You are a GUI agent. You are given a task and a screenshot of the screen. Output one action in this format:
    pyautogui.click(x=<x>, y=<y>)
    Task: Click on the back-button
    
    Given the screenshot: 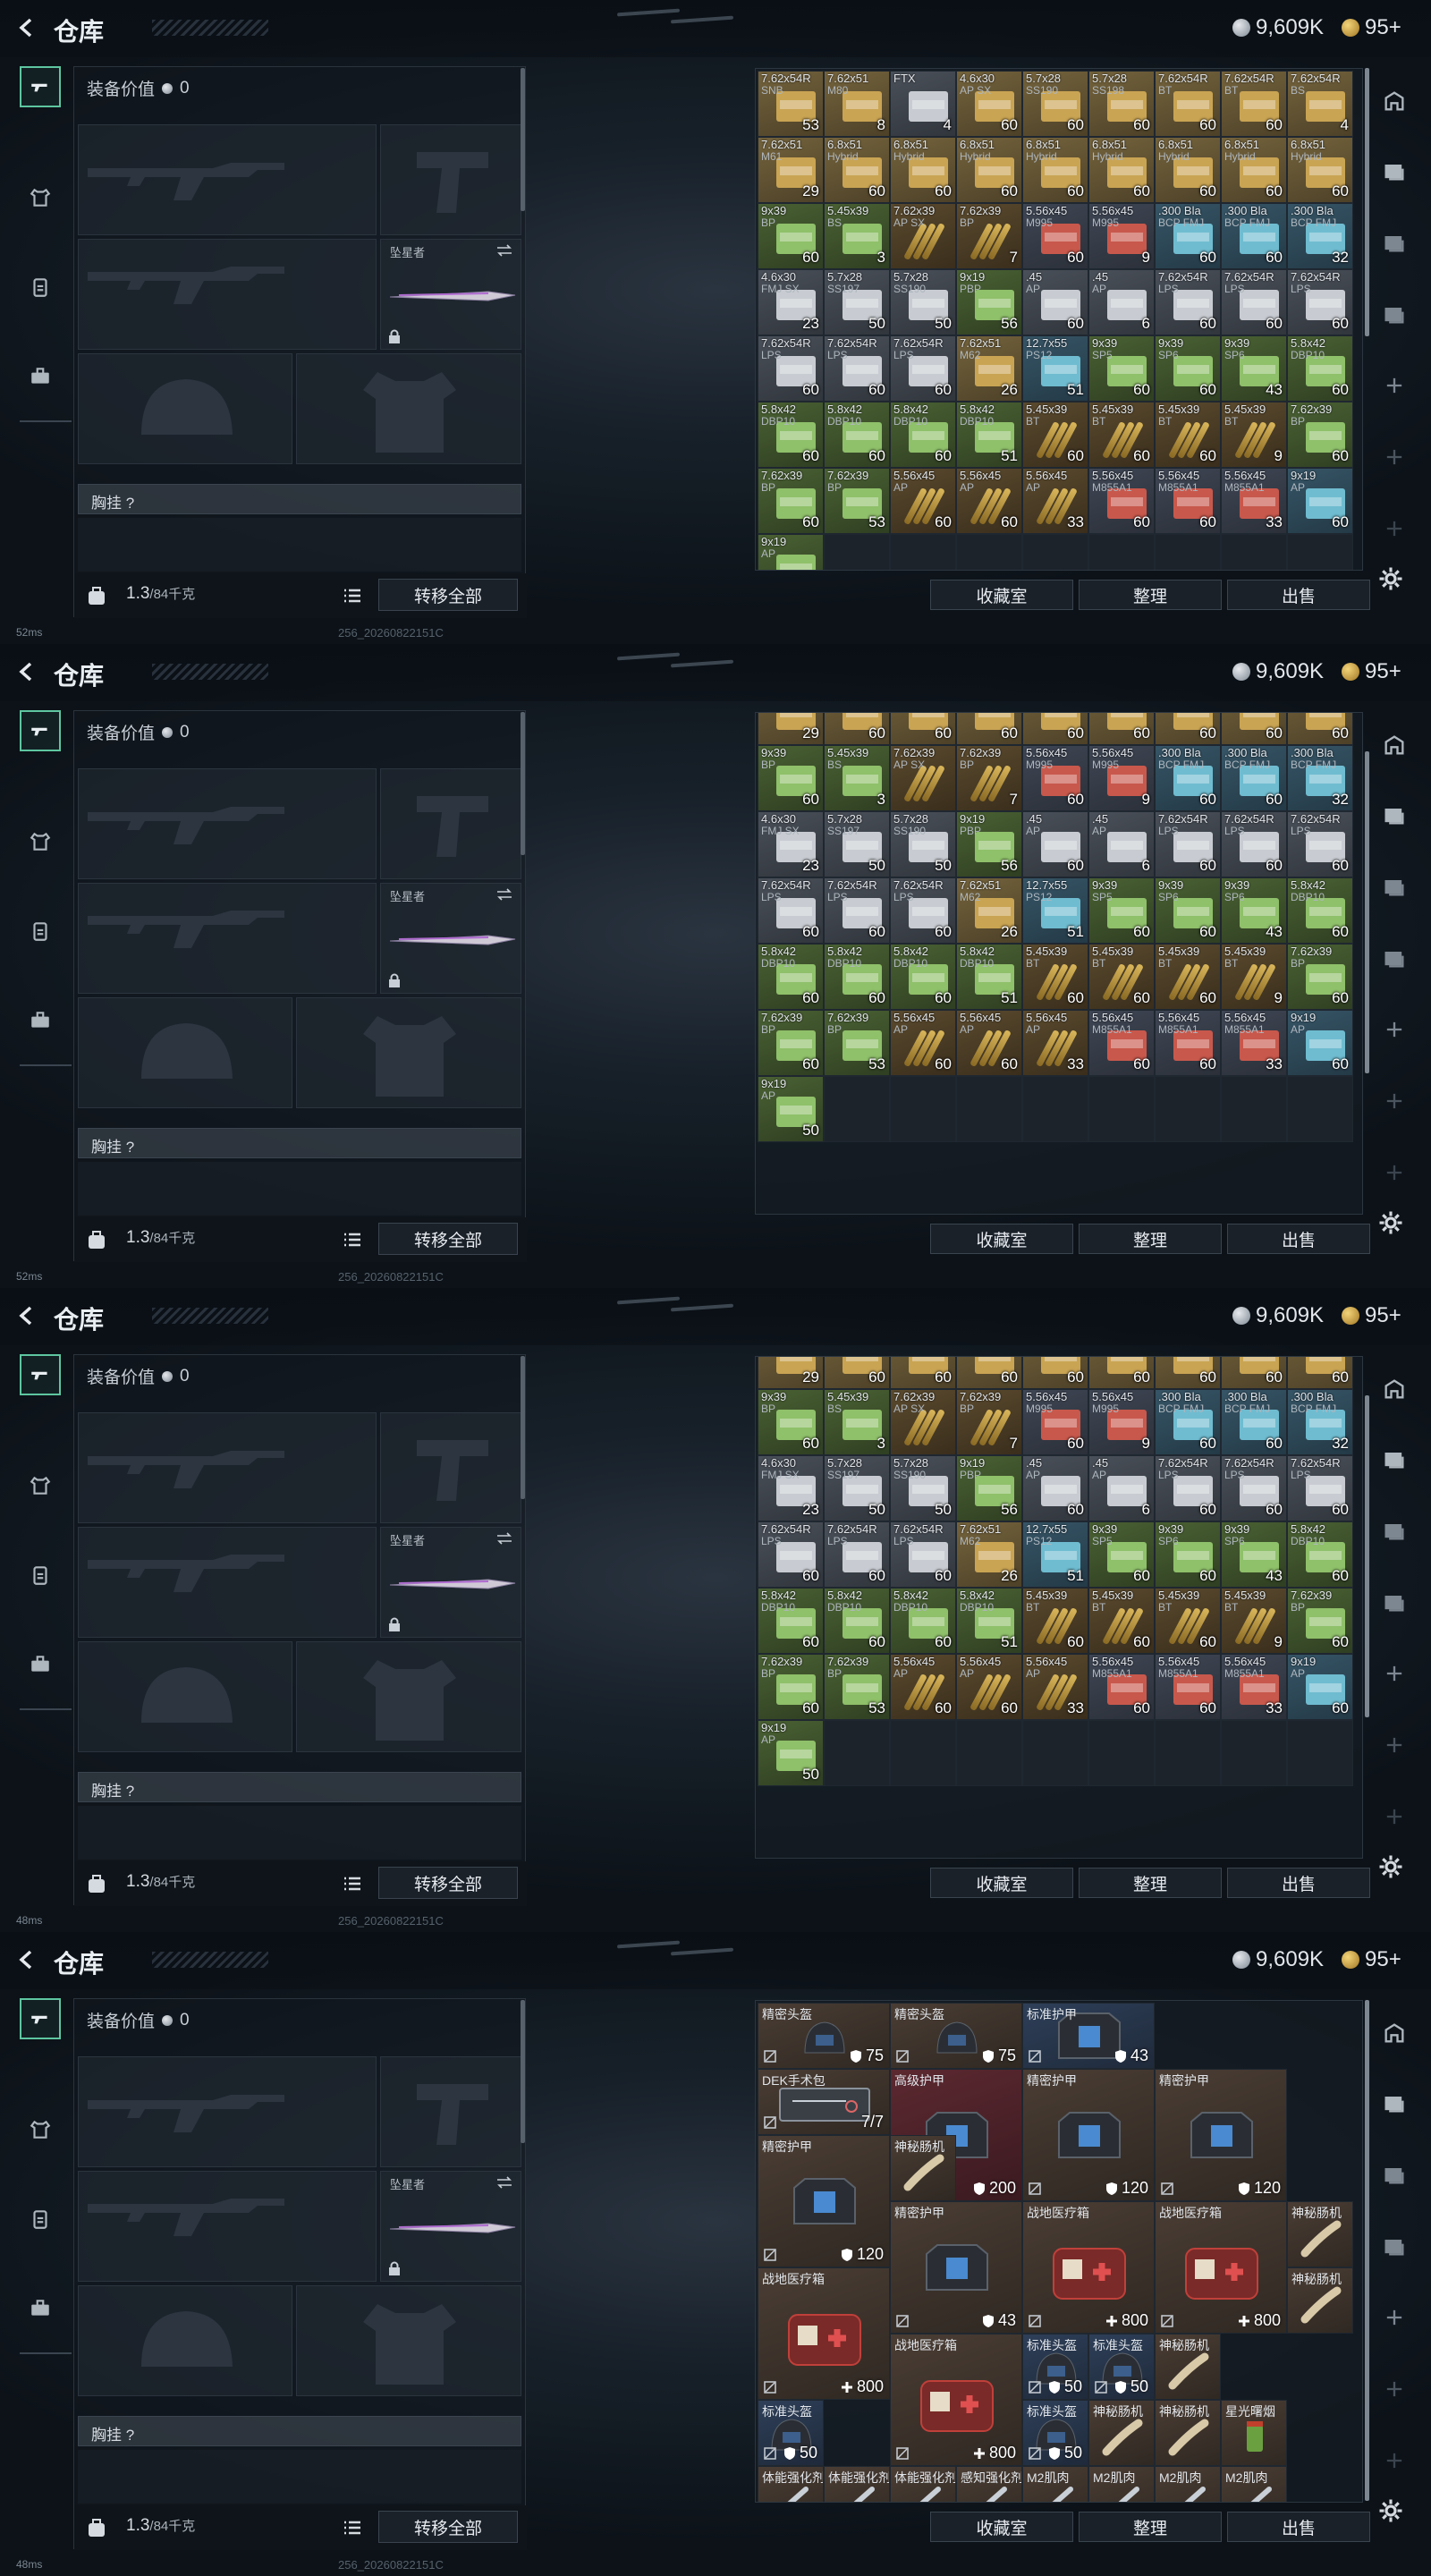 What is the action you would take?
    pyautogui.click(x=27, y=671)
    